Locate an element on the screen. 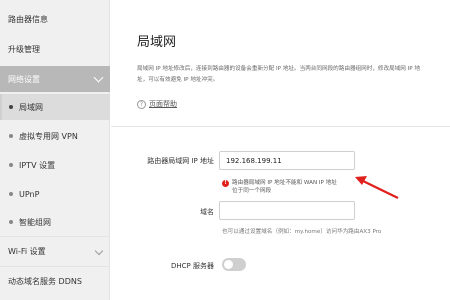 The image size is (450, 300). sidebar-item-label: 路由器信息 is located at coordinates (28, 19).